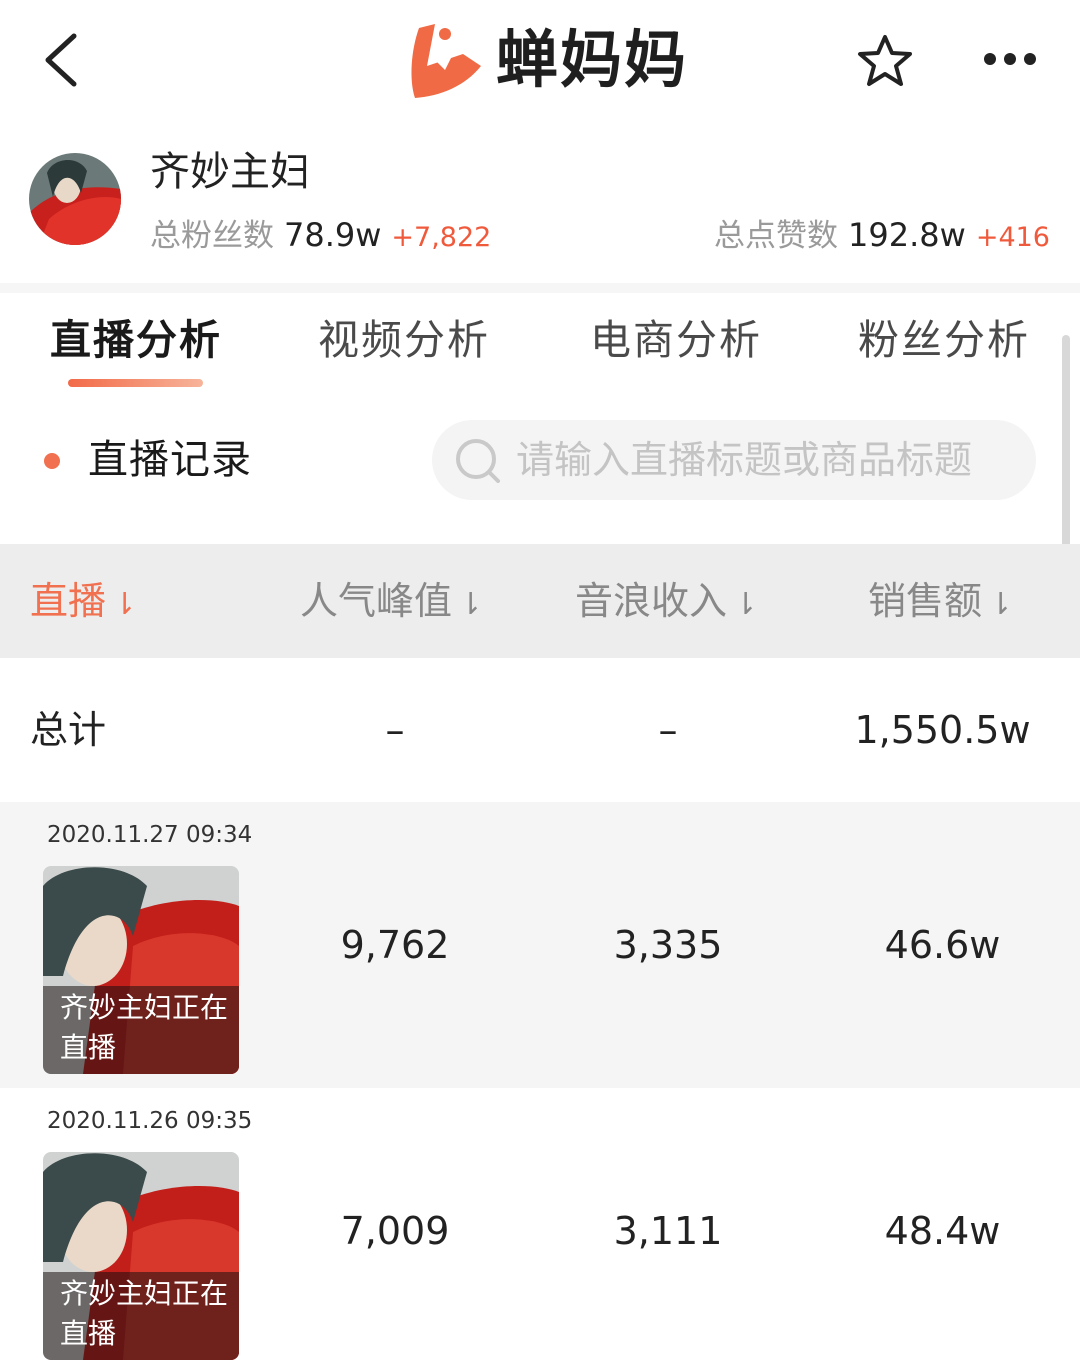  What do you see at coordinates (540, 730) in the screenshot?
I see `total-row: 总计 – – 1,550.5w` at bounding box center [540, 730].